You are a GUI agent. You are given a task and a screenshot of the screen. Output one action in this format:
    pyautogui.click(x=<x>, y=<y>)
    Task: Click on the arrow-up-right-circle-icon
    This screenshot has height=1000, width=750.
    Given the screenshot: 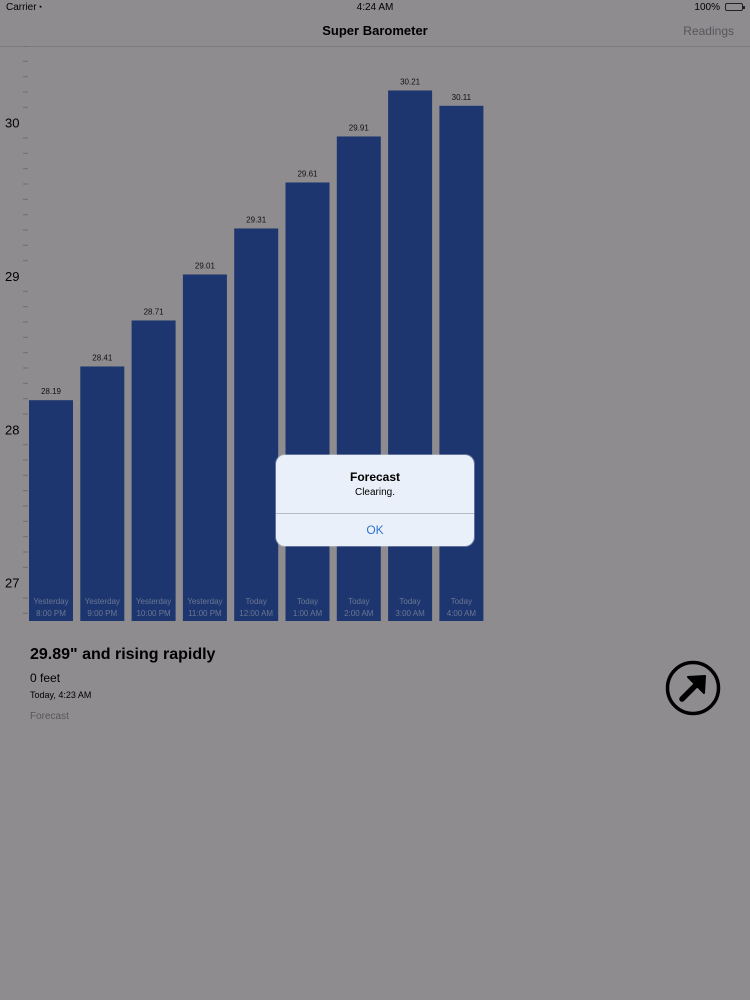 What is the action you would take?
    pyautogui.click(x=693, y=688)
    